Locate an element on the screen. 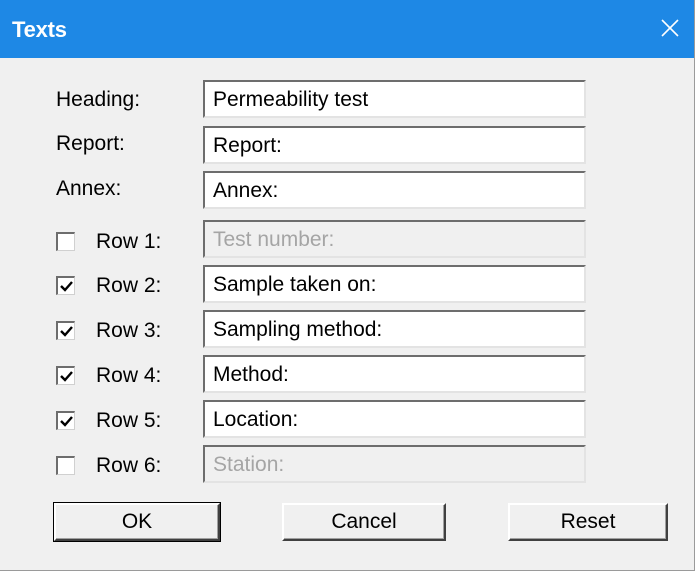 The image size is (695, 571). row-2-checkbox is located at coordinates (65, 285).